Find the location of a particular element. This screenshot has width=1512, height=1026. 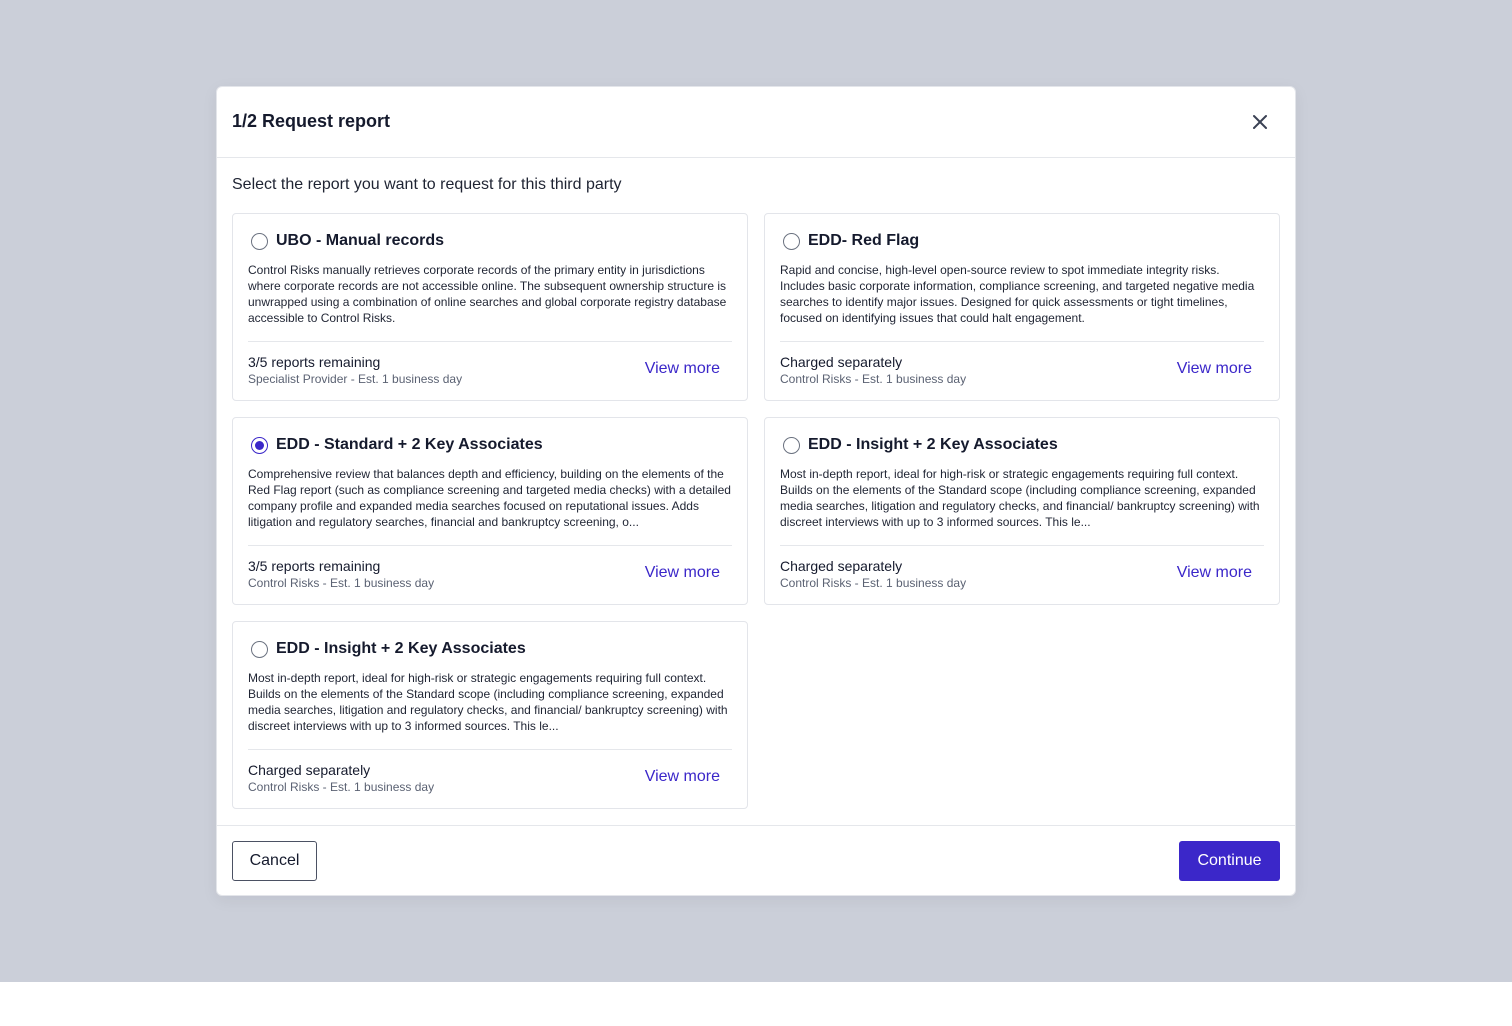

modal-footer: Cancel Continue is located at coordinates (756, 861).